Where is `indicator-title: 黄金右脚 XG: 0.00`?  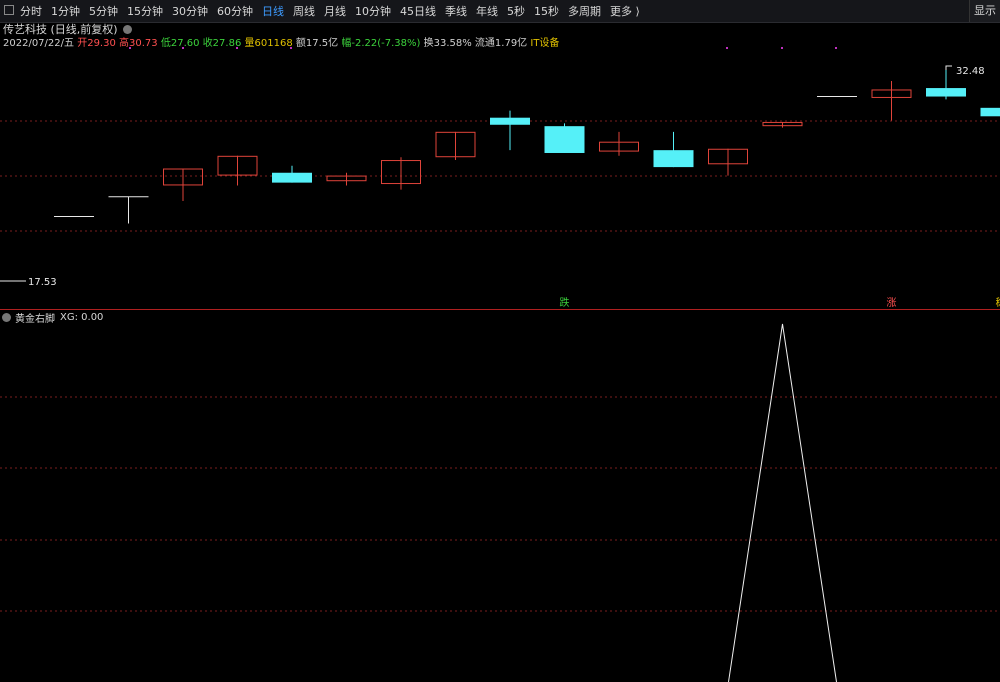 indicator-title: 黄金右脚 XG: 0.00 is located at coordinates (52, 318).